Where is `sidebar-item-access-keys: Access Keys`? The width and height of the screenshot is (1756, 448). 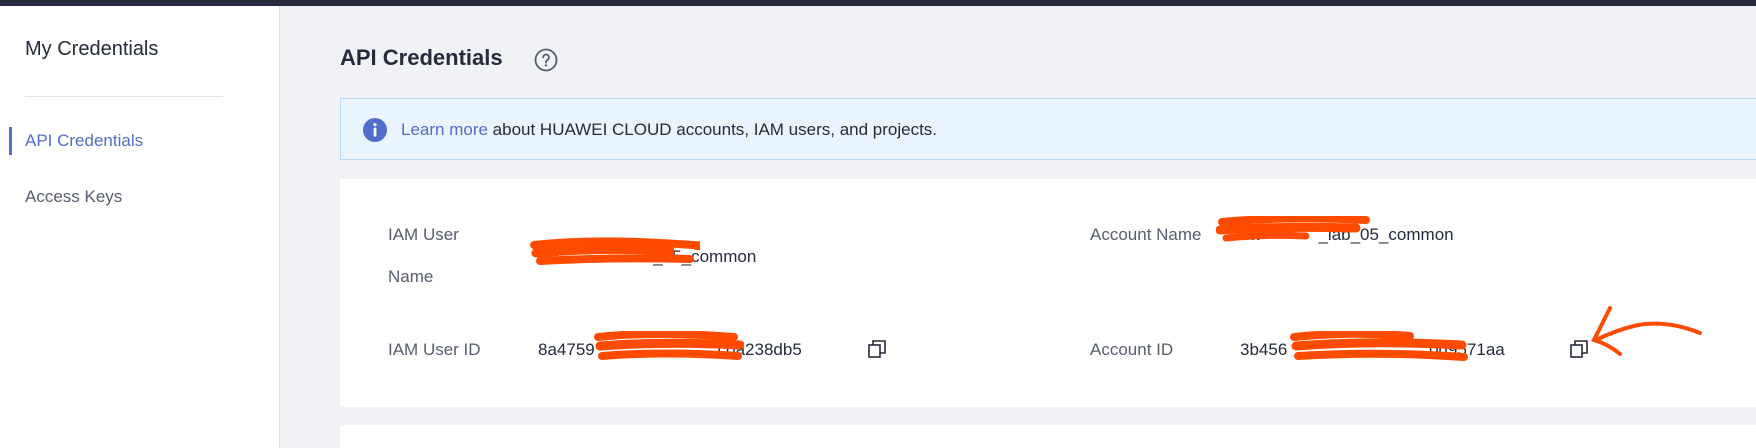 sidebar-item-access-keys: Access Keys is located at coordinates (73, 197).